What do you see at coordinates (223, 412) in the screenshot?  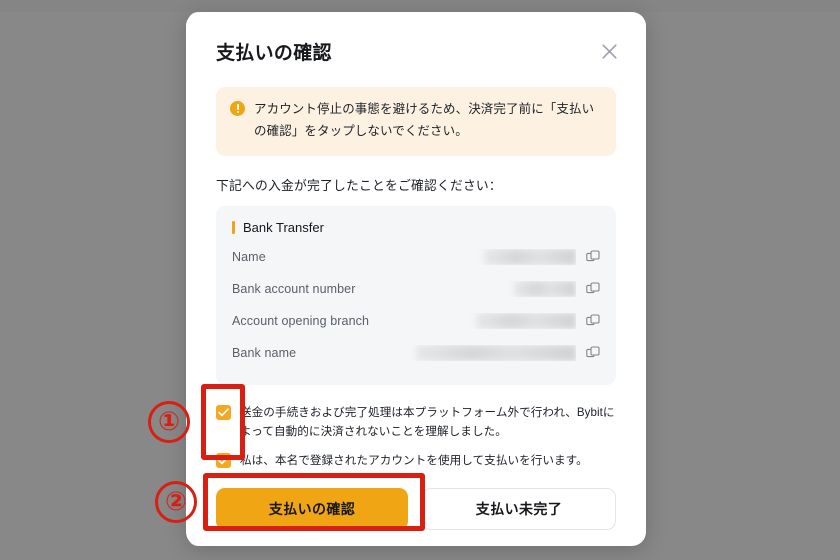 I see `checkbox-offplatform-settlement` at bounding box center [223, 412].